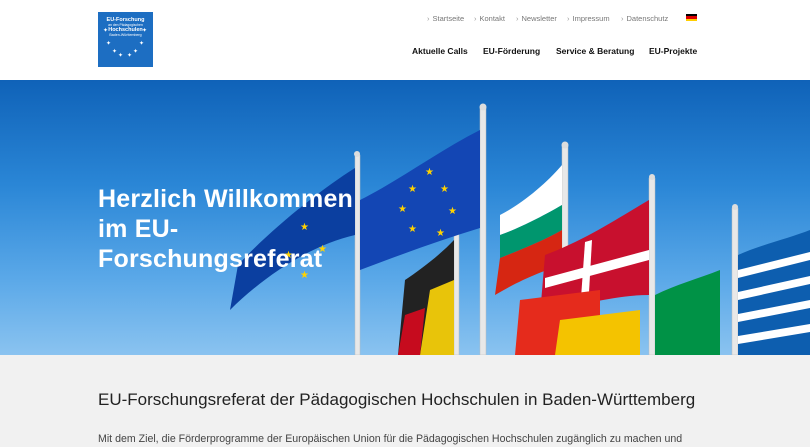 Image resolution: width=810 pixels, height=447 pixels. Describe the element at coordinates (536, 18) in the screenshot. I see `utility-link-newsletter: › Newsletter` at that location.